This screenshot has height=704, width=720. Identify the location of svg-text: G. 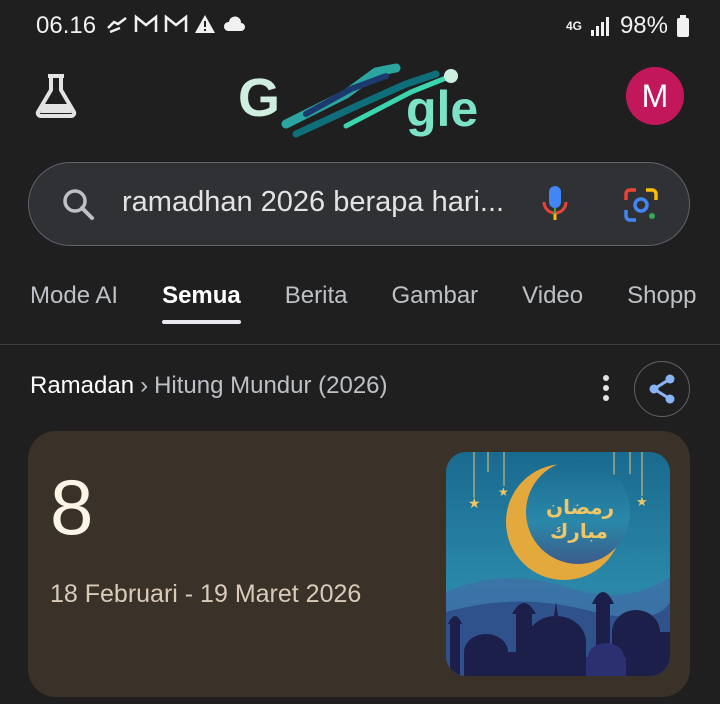
(259, 98).